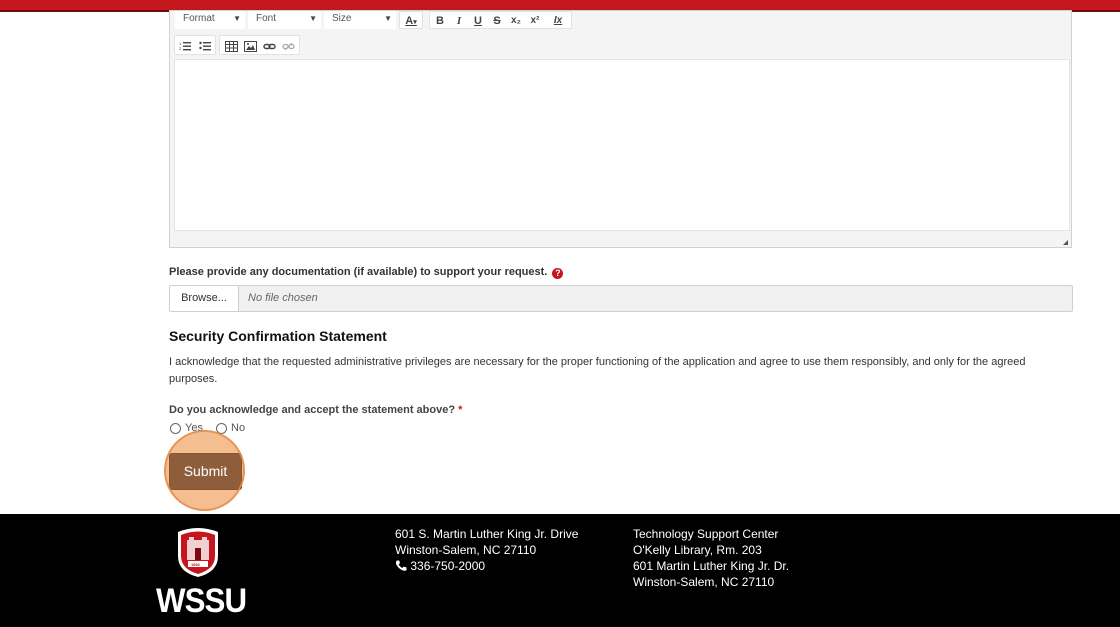  What do you see at coordinates (199, 18) in the screenshot?
I see `format-dropdown-label: Format` at bounding box center [199, 18].